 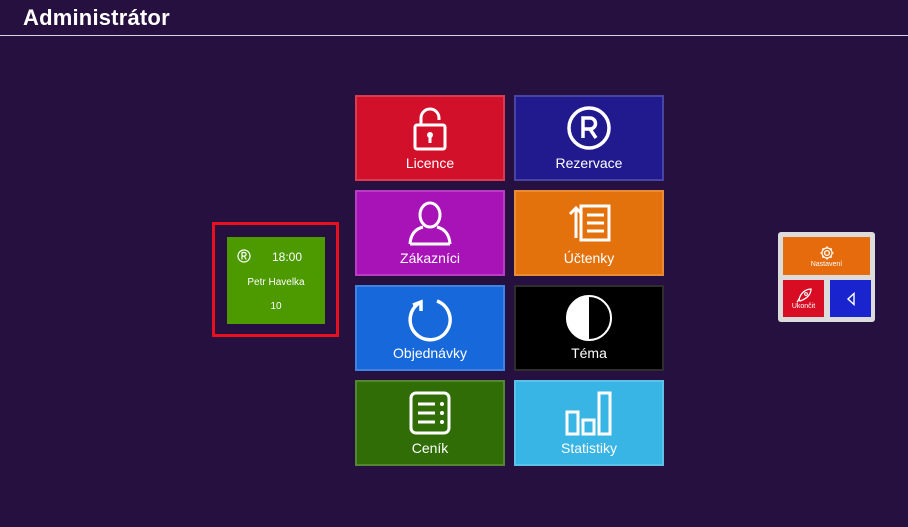 I want to click on tile-uctenky: Účtenky, so click(x=589, y=233).